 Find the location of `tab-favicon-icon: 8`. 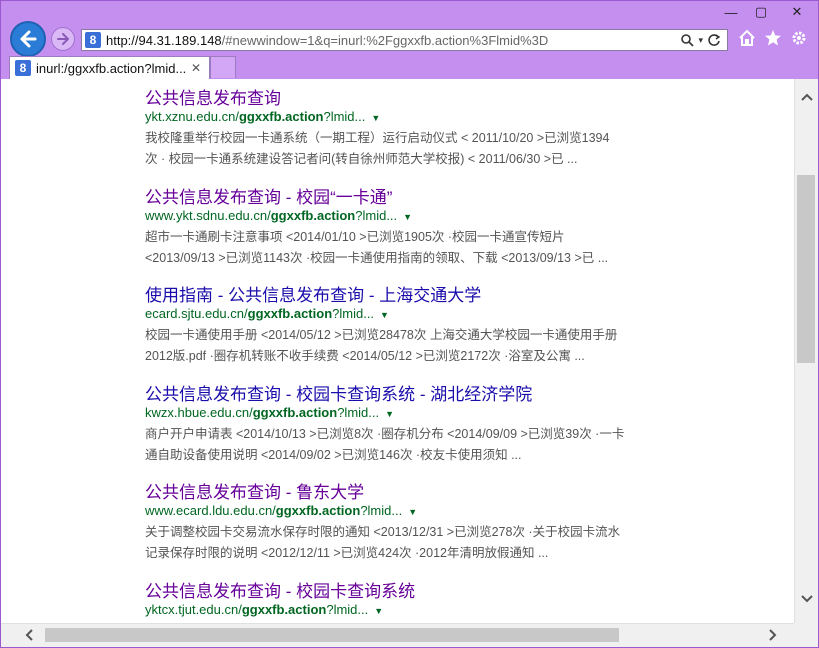

tab-favicon-icon: 8 is located at coordinates (23, 68).